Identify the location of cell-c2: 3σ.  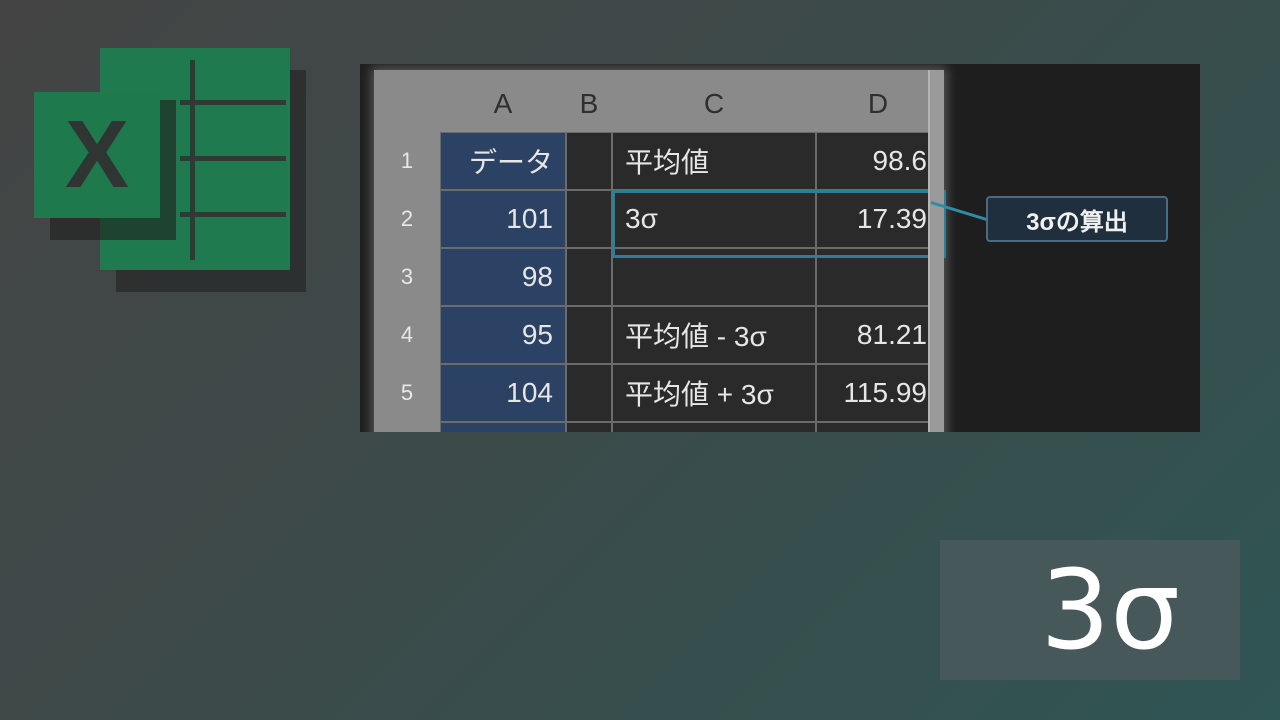
(714, 219).